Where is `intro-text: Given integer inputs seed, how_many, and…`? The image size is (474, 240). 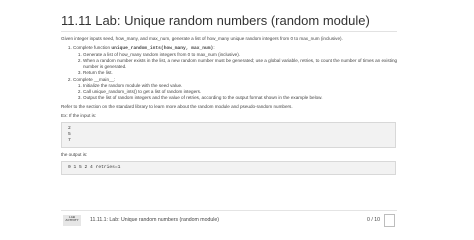 intro-text: Given integer inputs seed, how_many, and… is located at coordinates (202, 38).